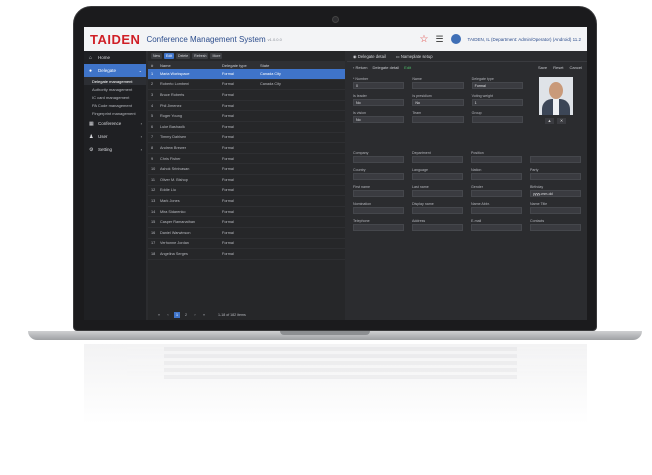 The width and height of the screenshot is (652, 475). Describe the element at coordinates (246, 138) in the screenshot. I see `table-row: 7 Timmy Dahlsen Formal` at that location.